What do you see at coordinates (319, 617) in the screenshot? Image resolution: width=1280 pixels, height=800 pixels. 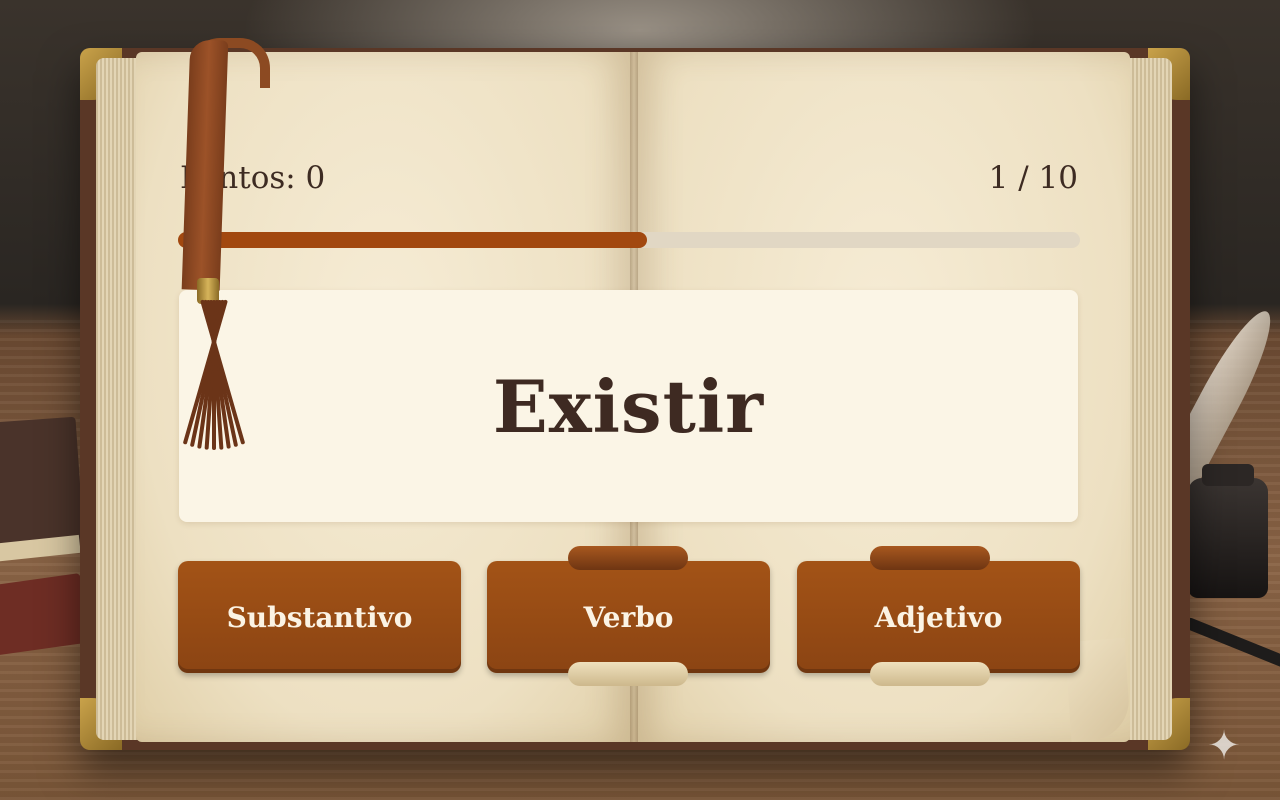 I see `answer-button-substantivo: Substantivo` at bounding box center [319, 617].